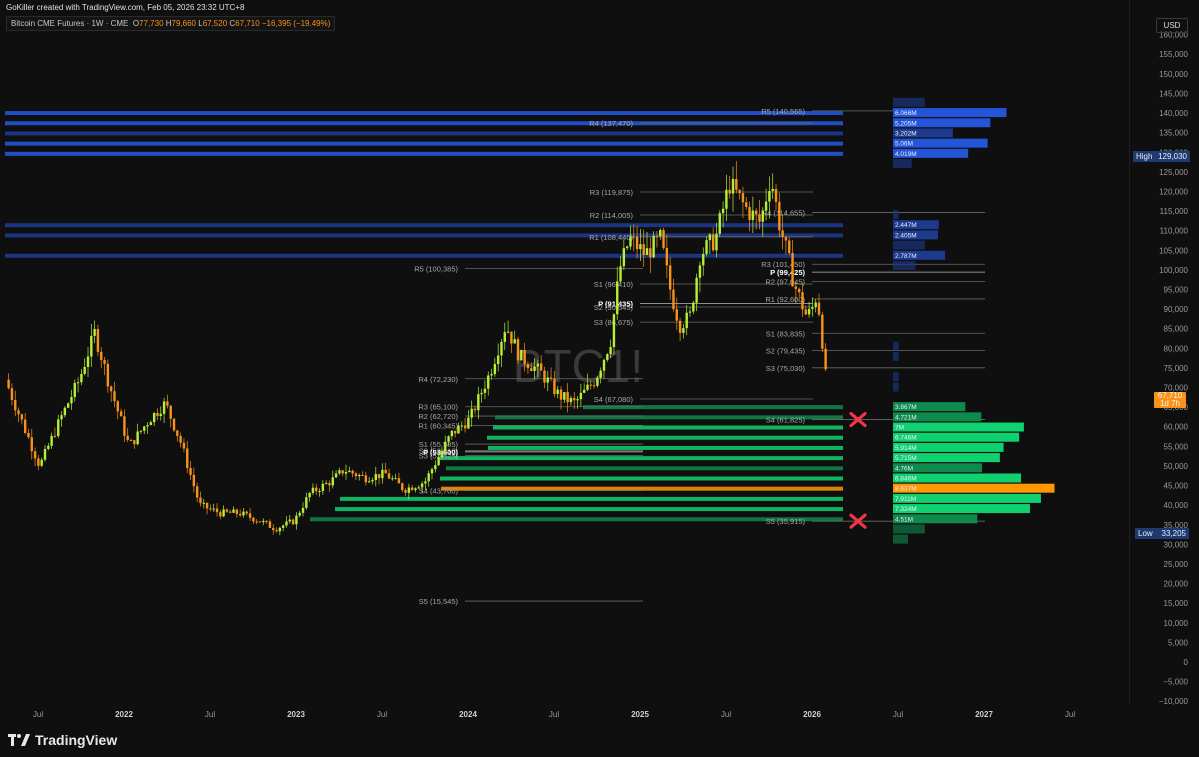 The image size is (1199, 757). I want to click on y-axis-tick-label: 105,000, so click(1173, 250).